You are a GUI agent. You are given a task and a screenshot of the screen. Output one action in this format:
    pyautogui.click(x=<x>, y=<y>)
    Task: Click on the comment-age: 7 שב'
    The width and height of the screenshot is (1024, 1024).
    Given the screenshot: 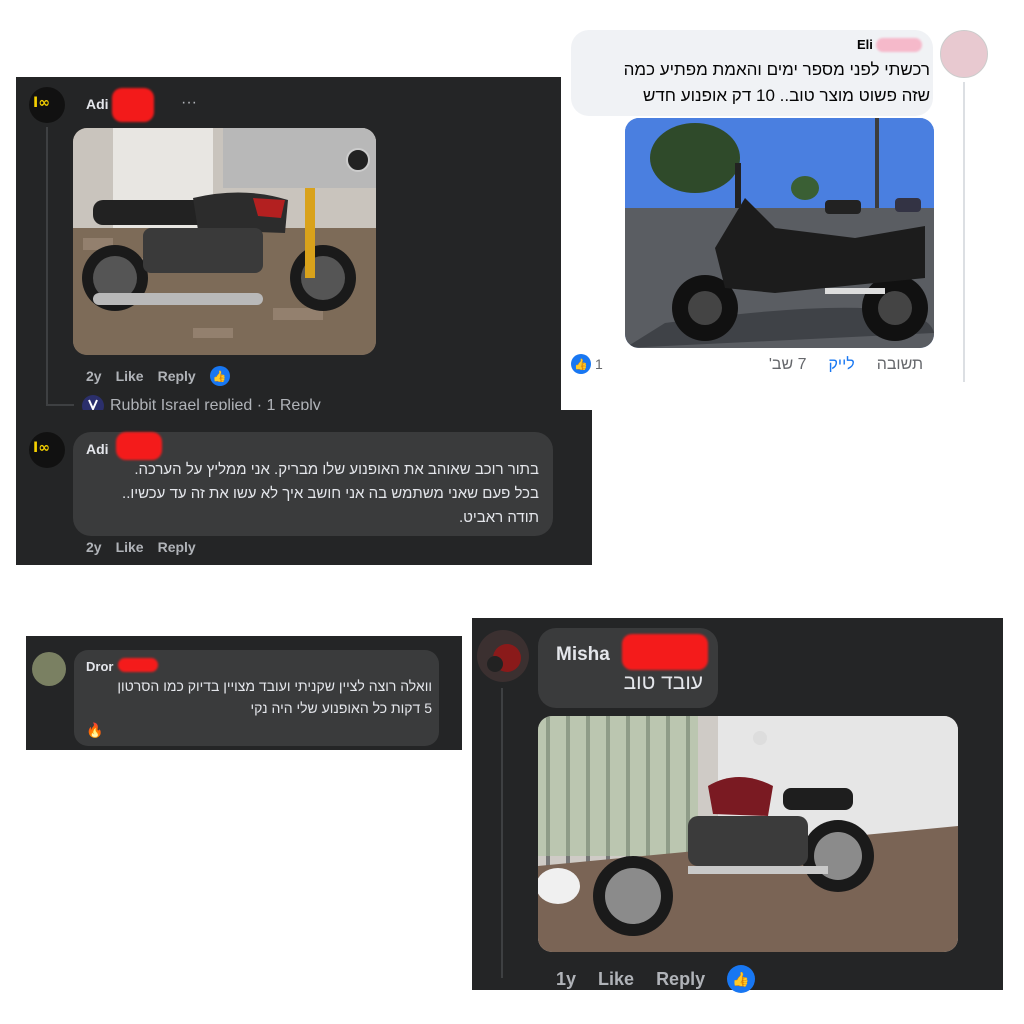 What is the action you would take?
    pyautogui.click(x=787, y=364)
    